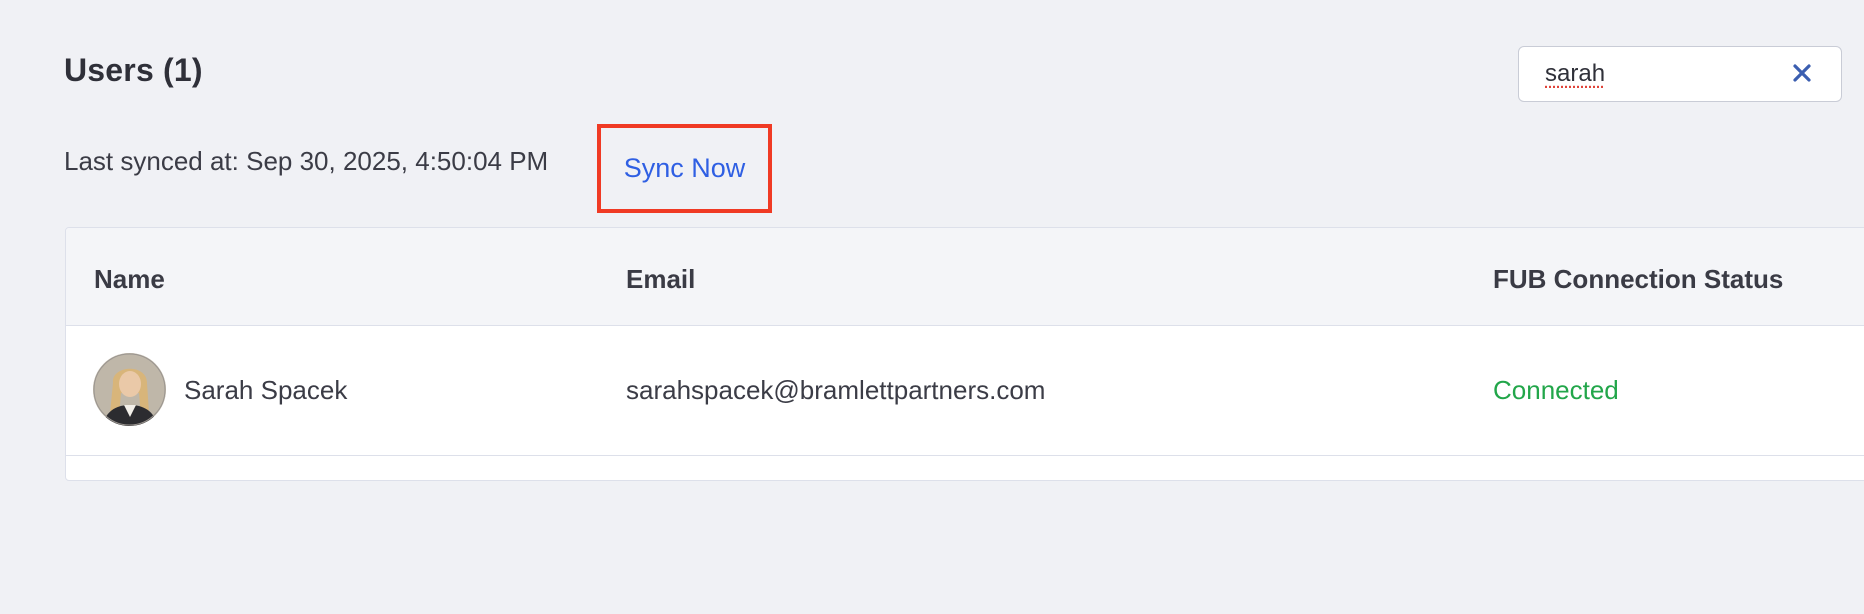  Describe the element at coordinates (660, 279) in the screenshot. I see `column-header-email: Email` at that location.